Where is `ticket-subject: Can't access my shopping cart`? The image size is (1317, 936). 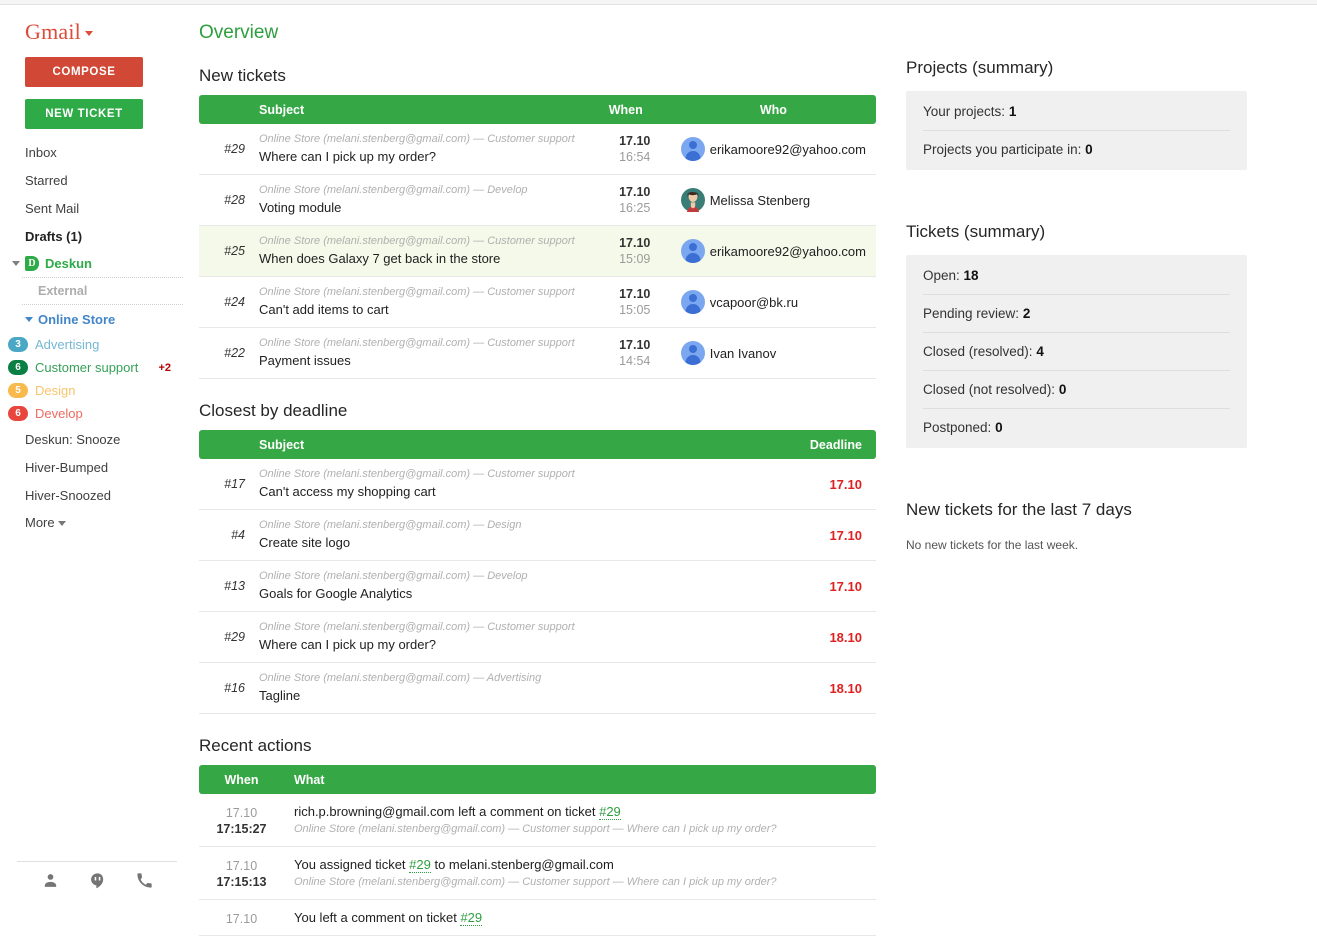 ticket-subject: Can't access my shopping cart is located at coordinates (512, 491).